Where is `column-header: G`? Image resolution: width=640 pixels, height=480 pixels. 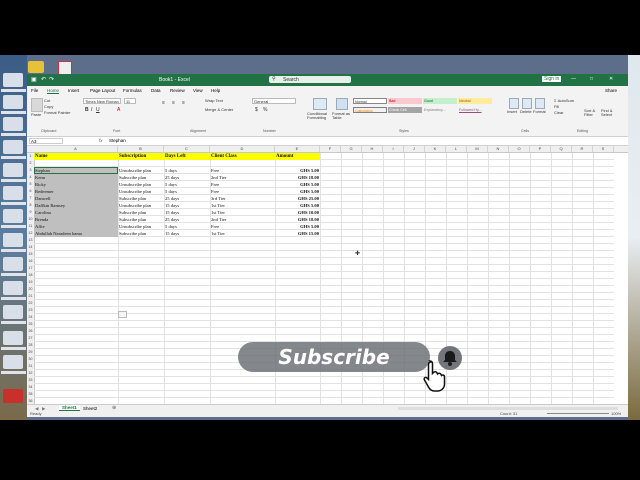 column-header: G is located at coordinates (351, 149).